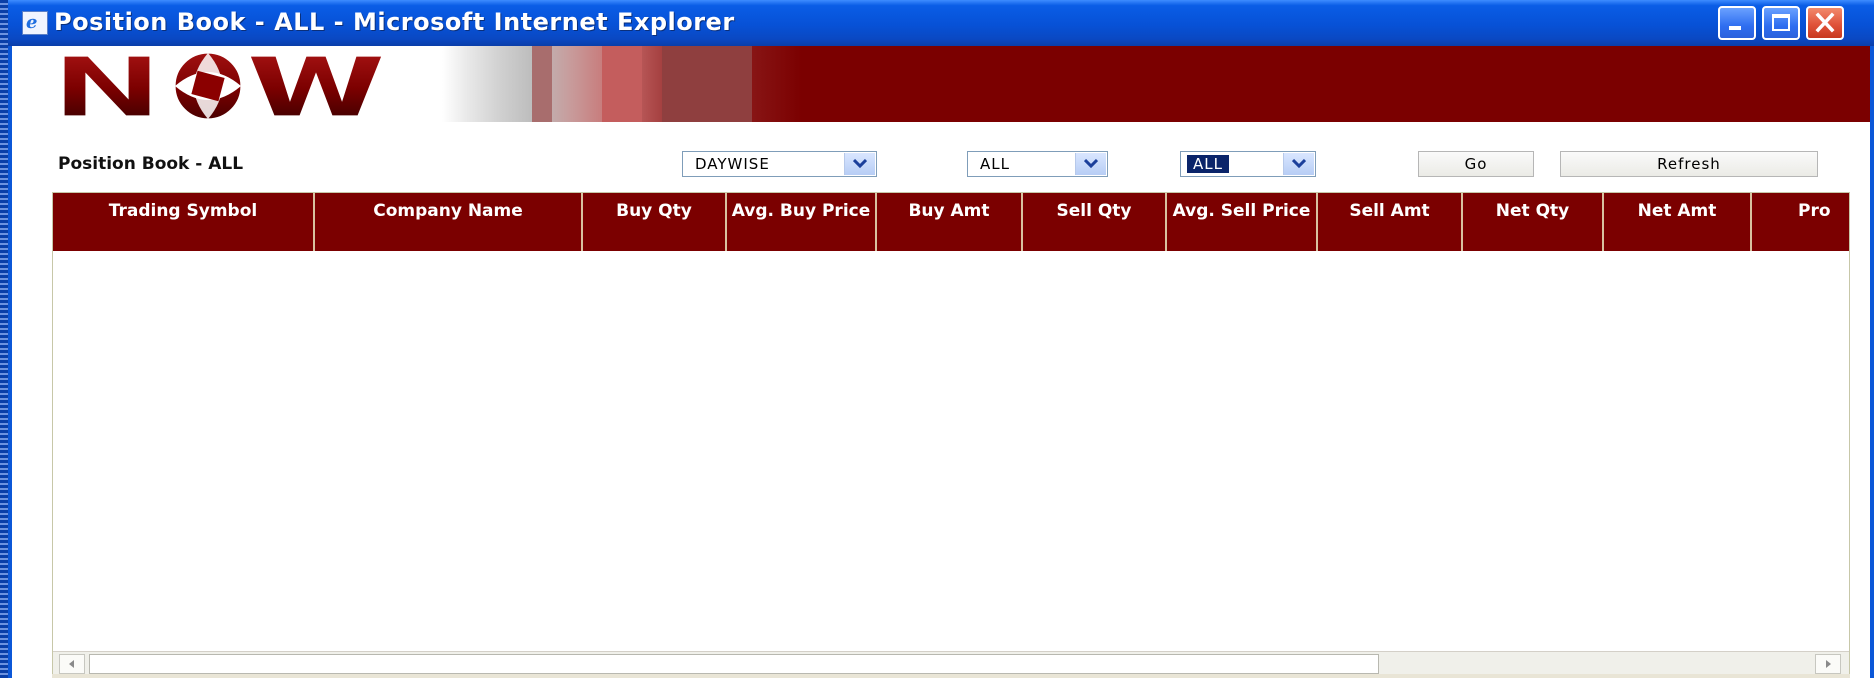 This screenshot has height=678, width=1876. What do you see at coordinates (779, 164) in the screenshot?
I see `period-select: DAYWISE` at bounding box center [779, 164].